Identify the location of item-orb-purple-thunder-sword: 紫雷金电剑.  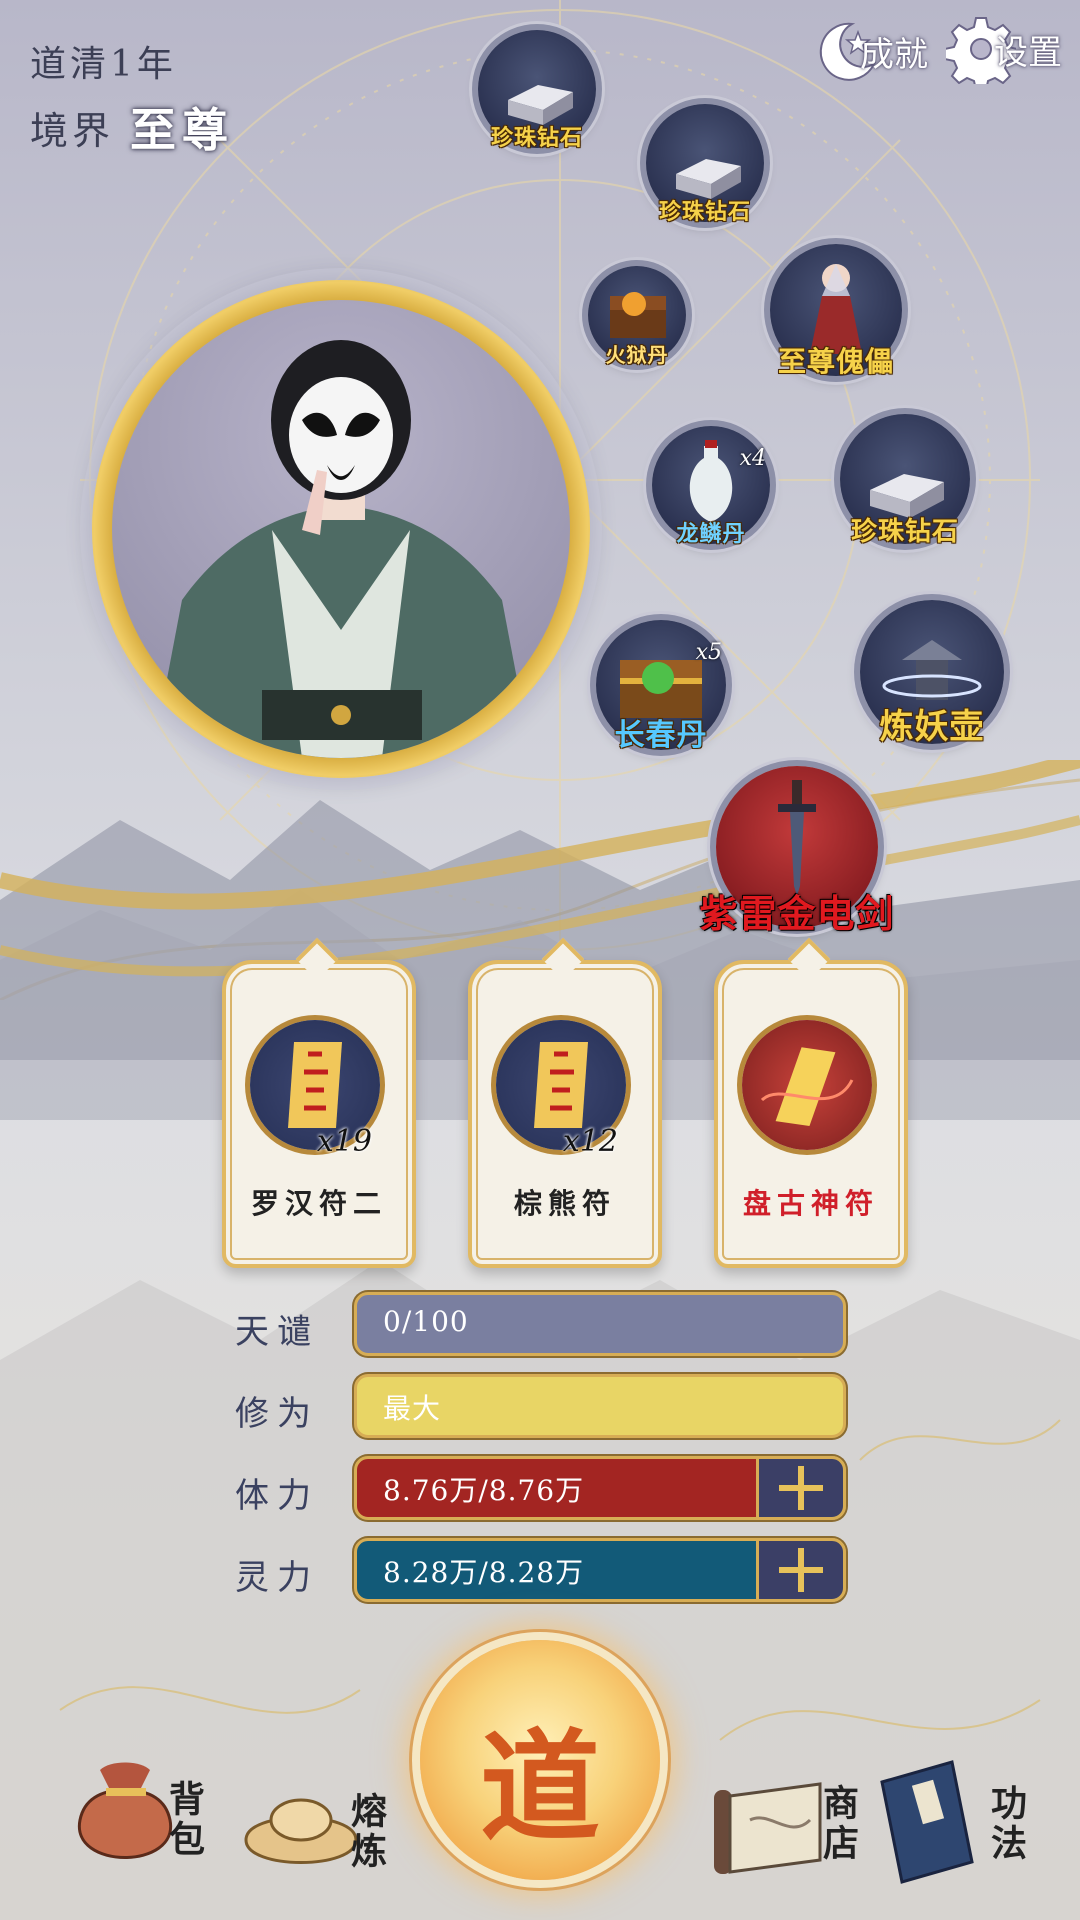
(796, 851).